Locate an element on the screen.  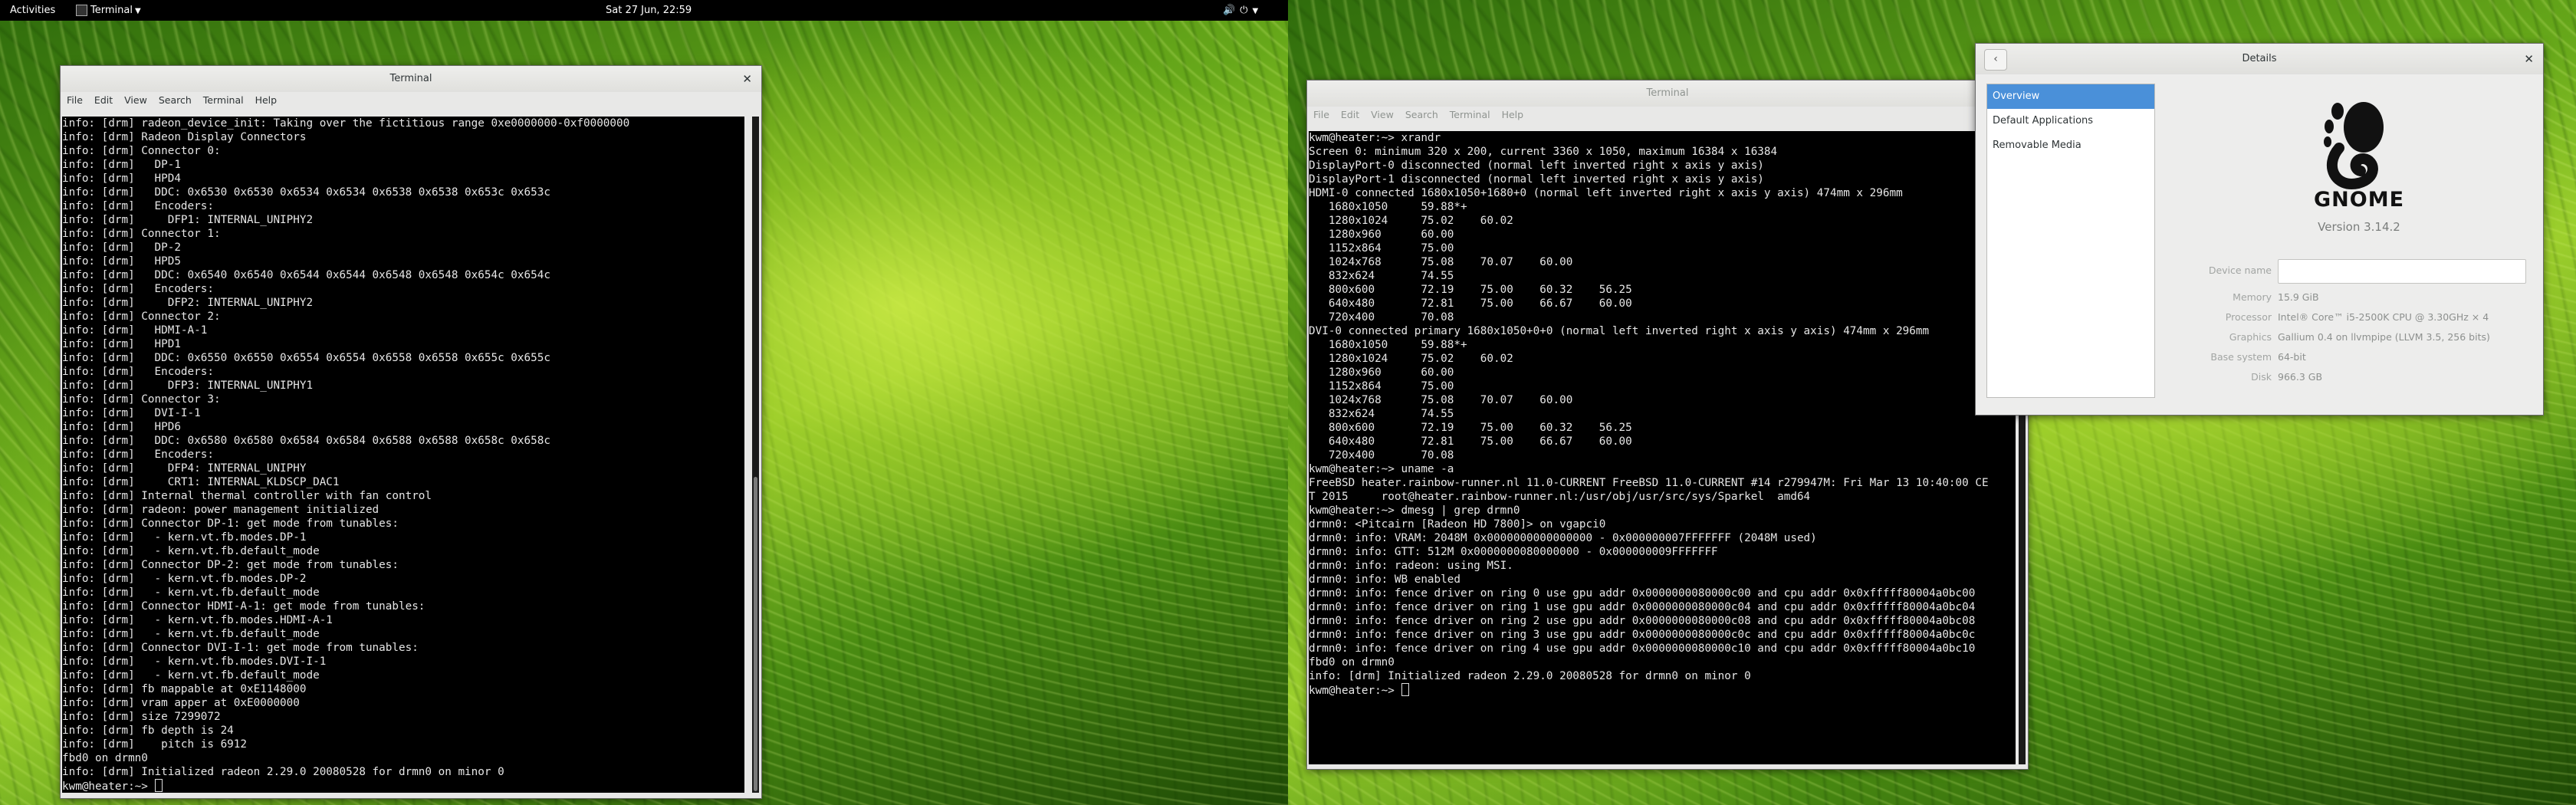
sidebar-item-default-applications: Default Applications is located at coordinates (2070, 121).